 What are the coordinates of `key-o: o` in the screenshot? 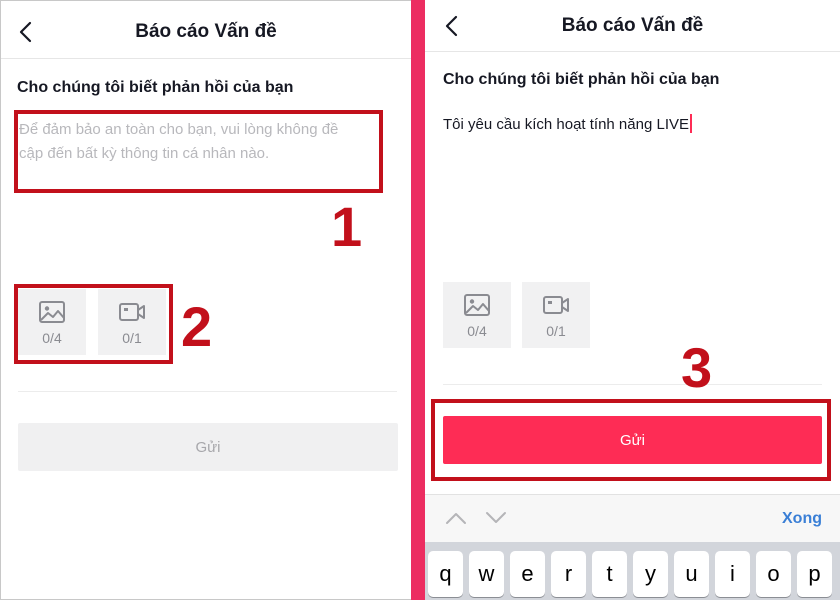 It's located at (773, 574).